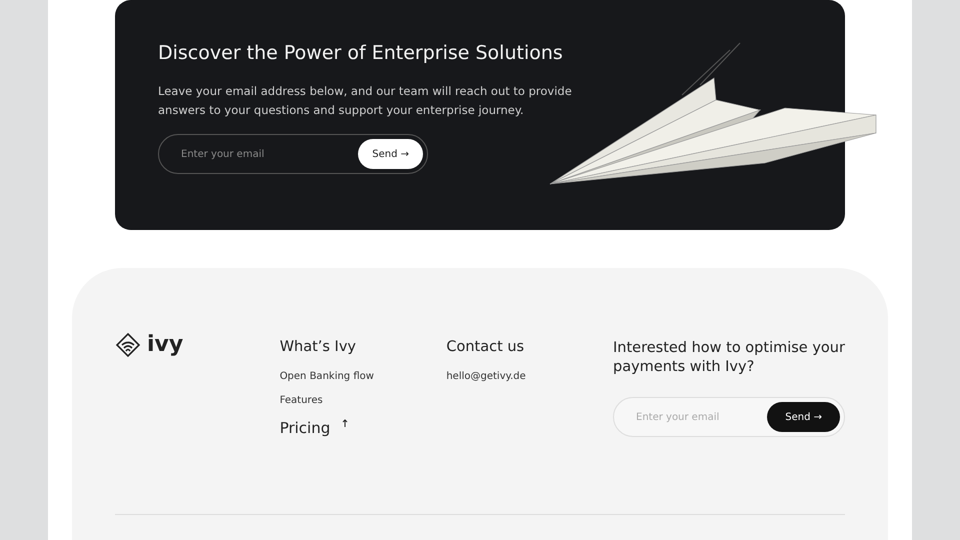 This screenshot has height=540, width=960. What do you see at coordinates (486, 377) in the screenshot?
I see `footer-link: hello@getivy.de` at bounding box center [486, 377].